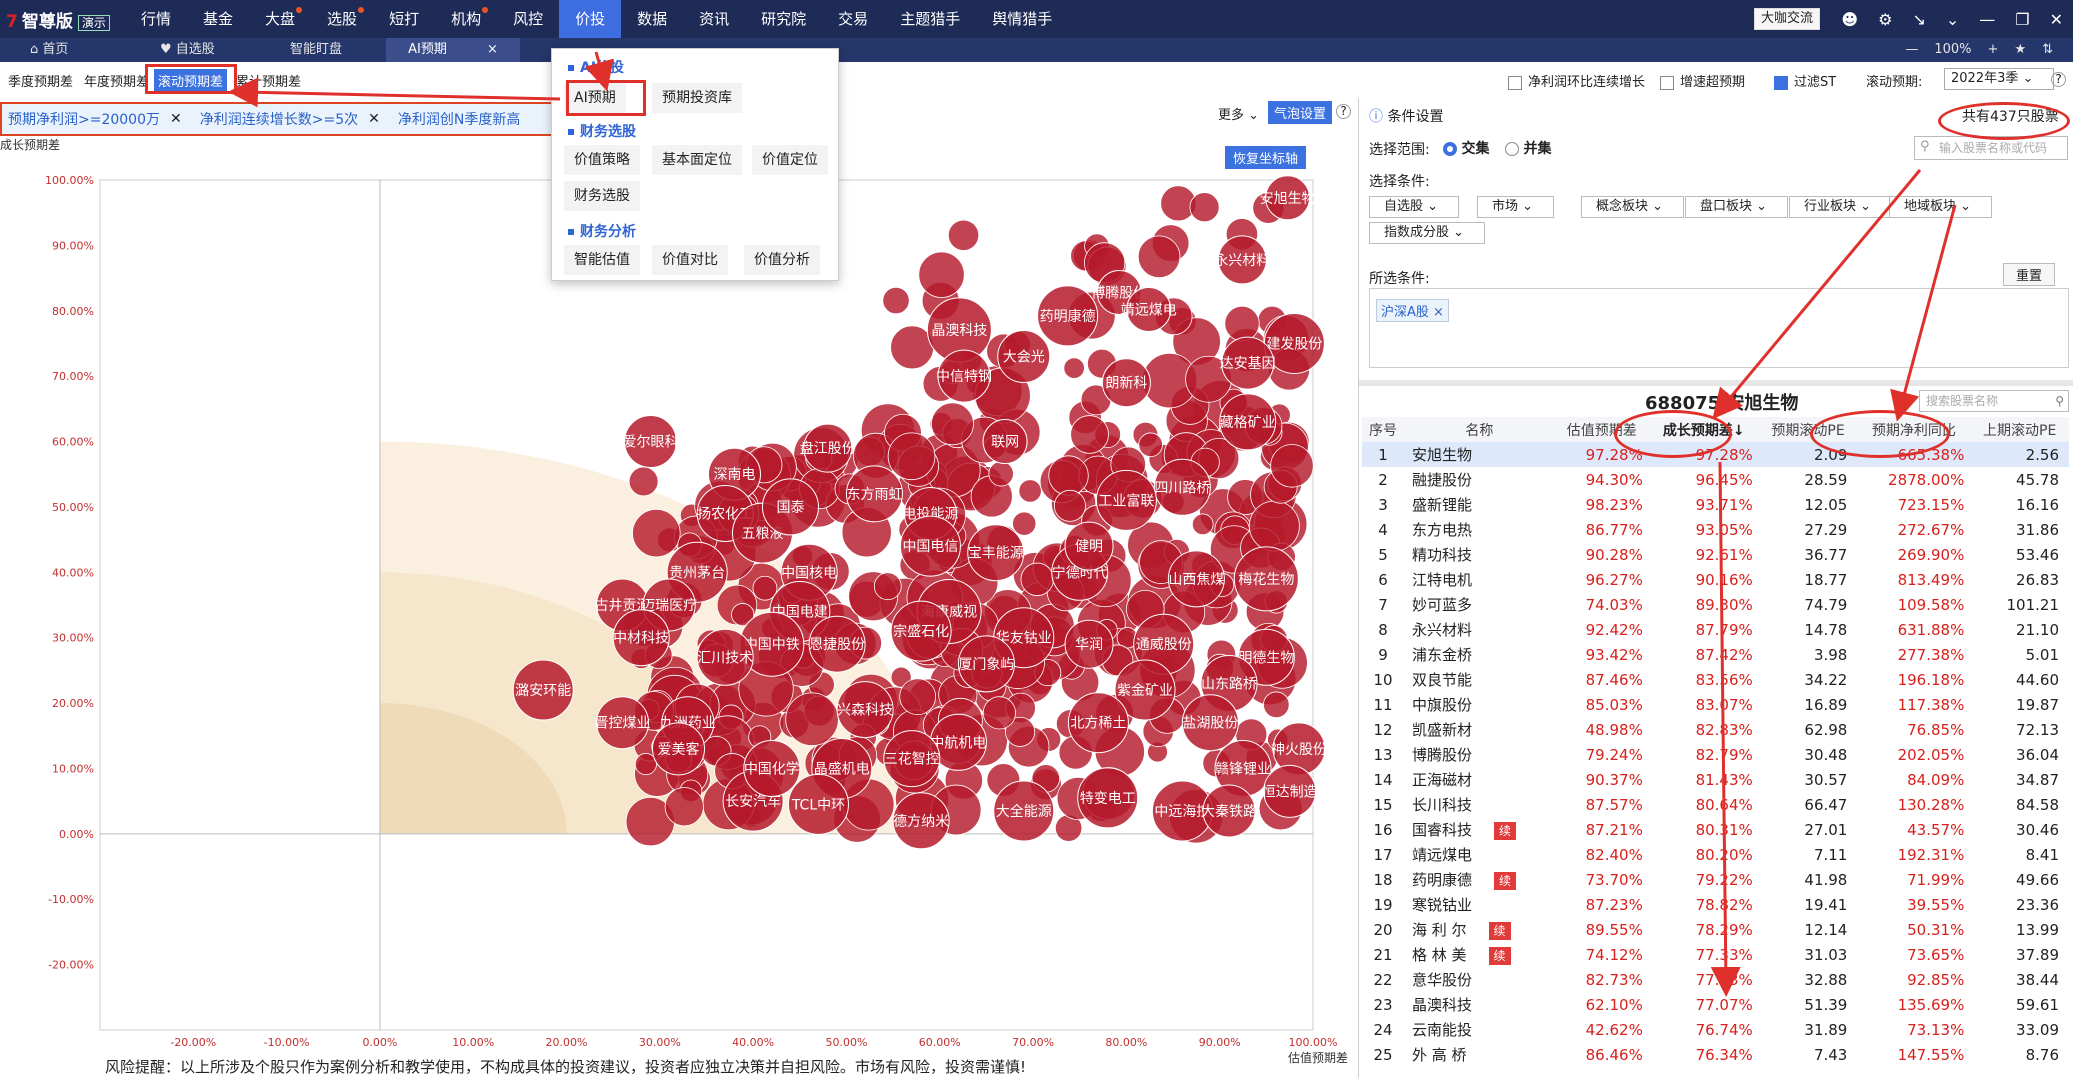 The height and width of the screenshot is (1079, 2073). What do you see at coordinates (1817, 294) in the screenshot?
I see `arrow-to-growth` at bounding box center [1817, 294].